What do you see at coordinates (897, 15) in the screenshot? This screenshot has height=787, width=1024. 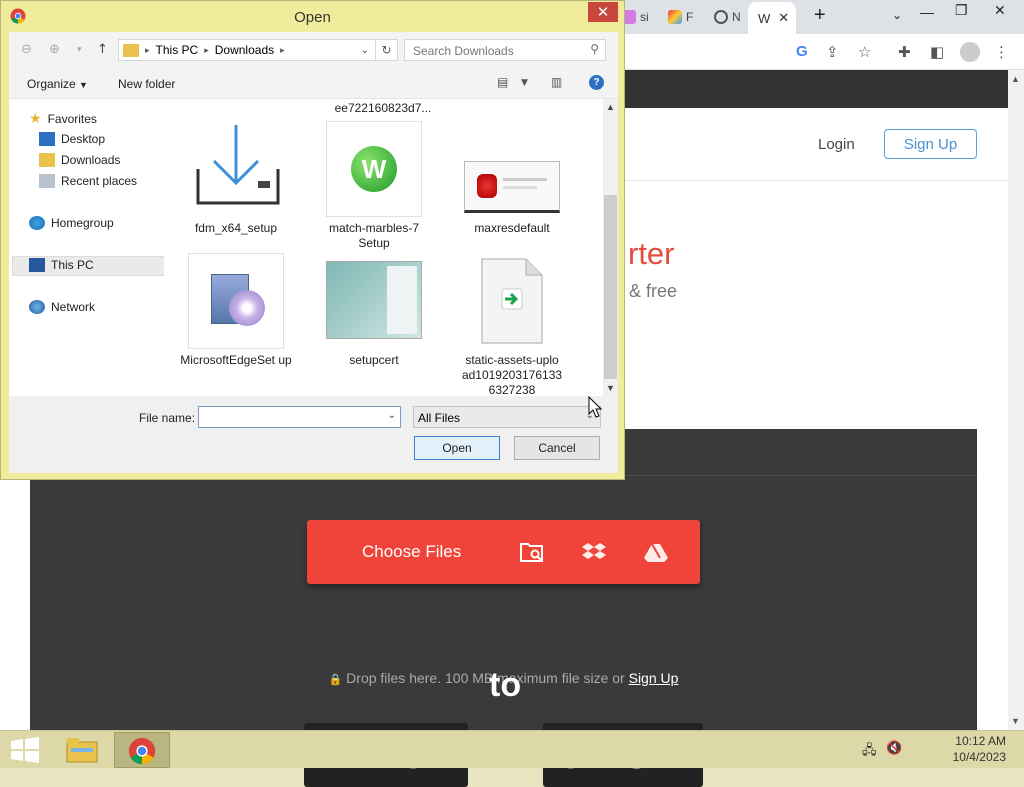 I see `tab-search-chevron-icon: ⌄` at bounding box center [897, 15].